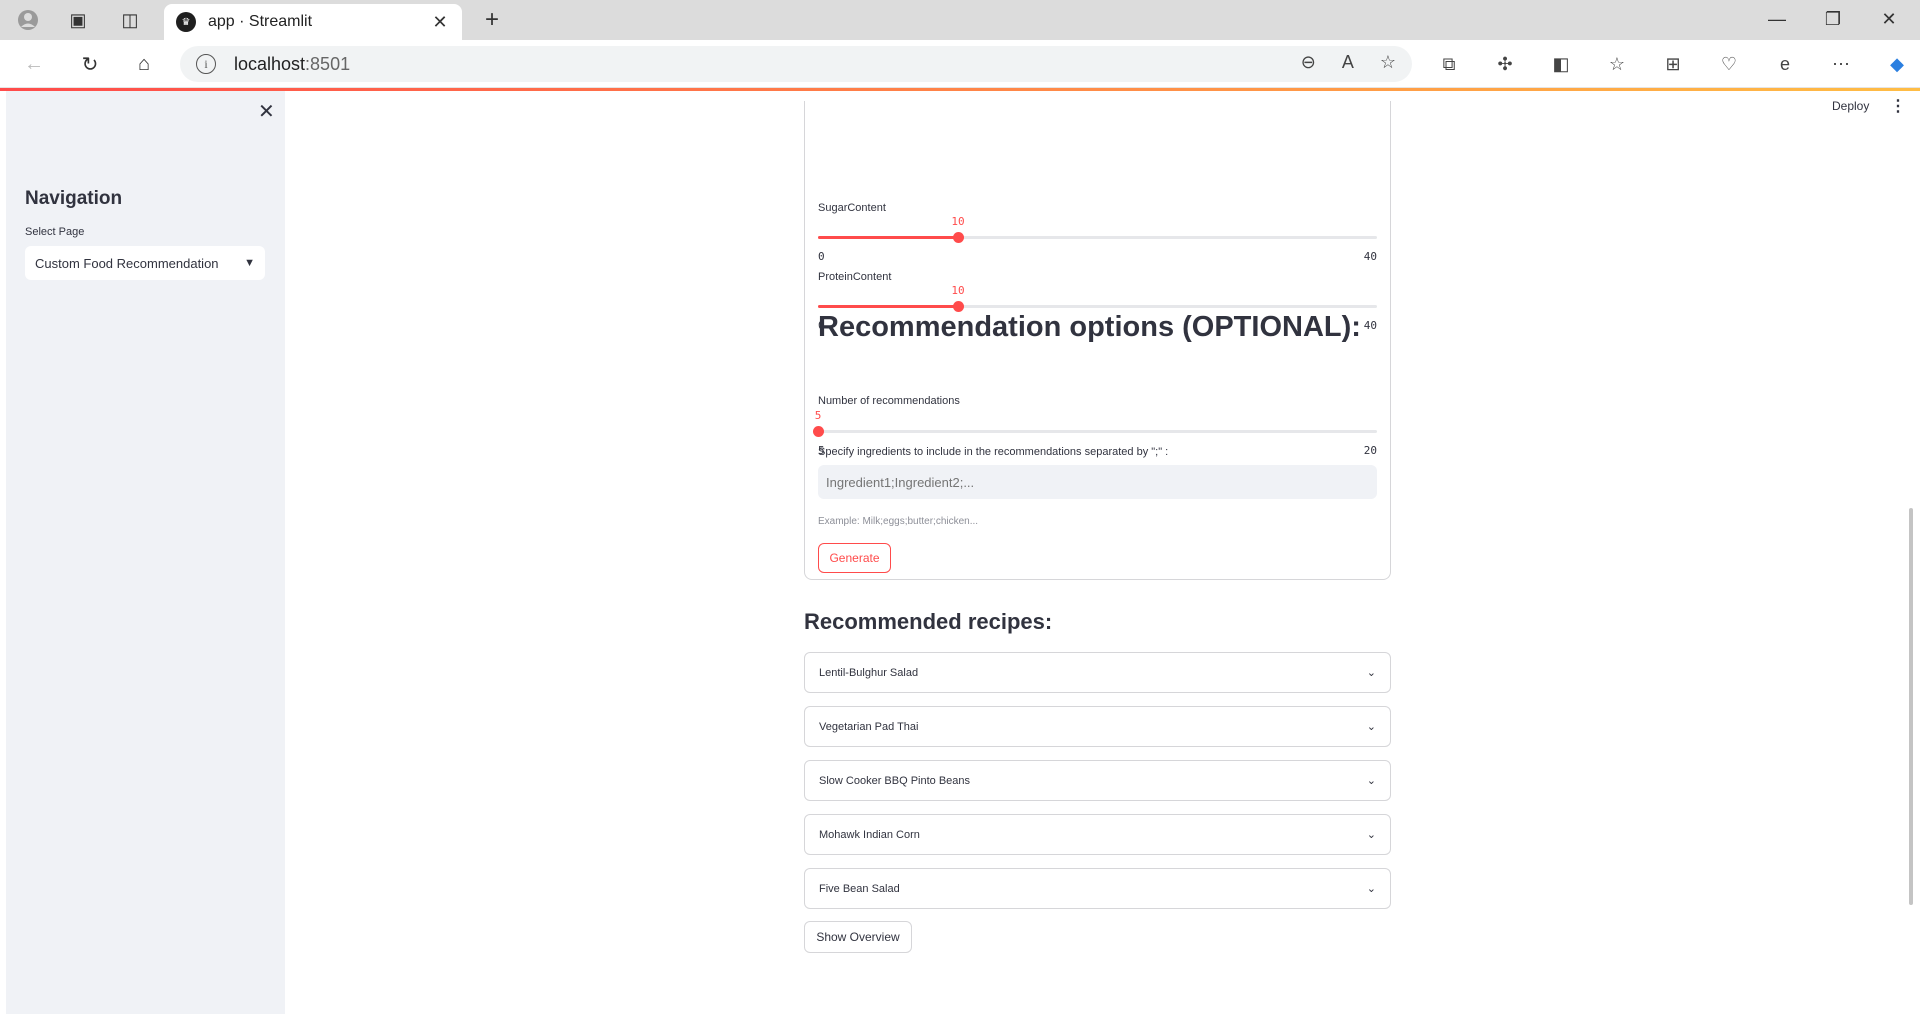 This screenshot has height=1020, width=1920. I want to click on recipe-name: Slow Cooker BBQ Pinto Beans, so click(895, 780).